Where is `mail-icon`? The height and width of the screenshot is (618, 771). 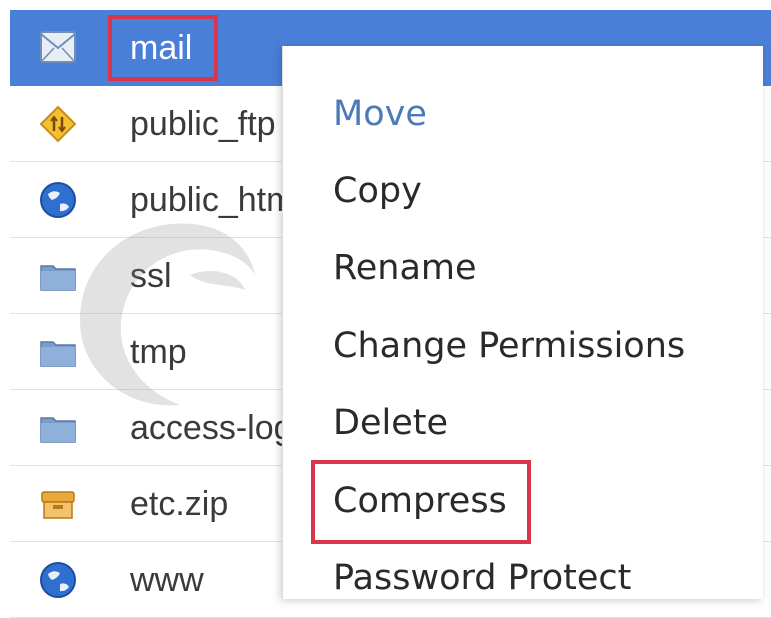 mail-icon is located at coordinates (58, 48).